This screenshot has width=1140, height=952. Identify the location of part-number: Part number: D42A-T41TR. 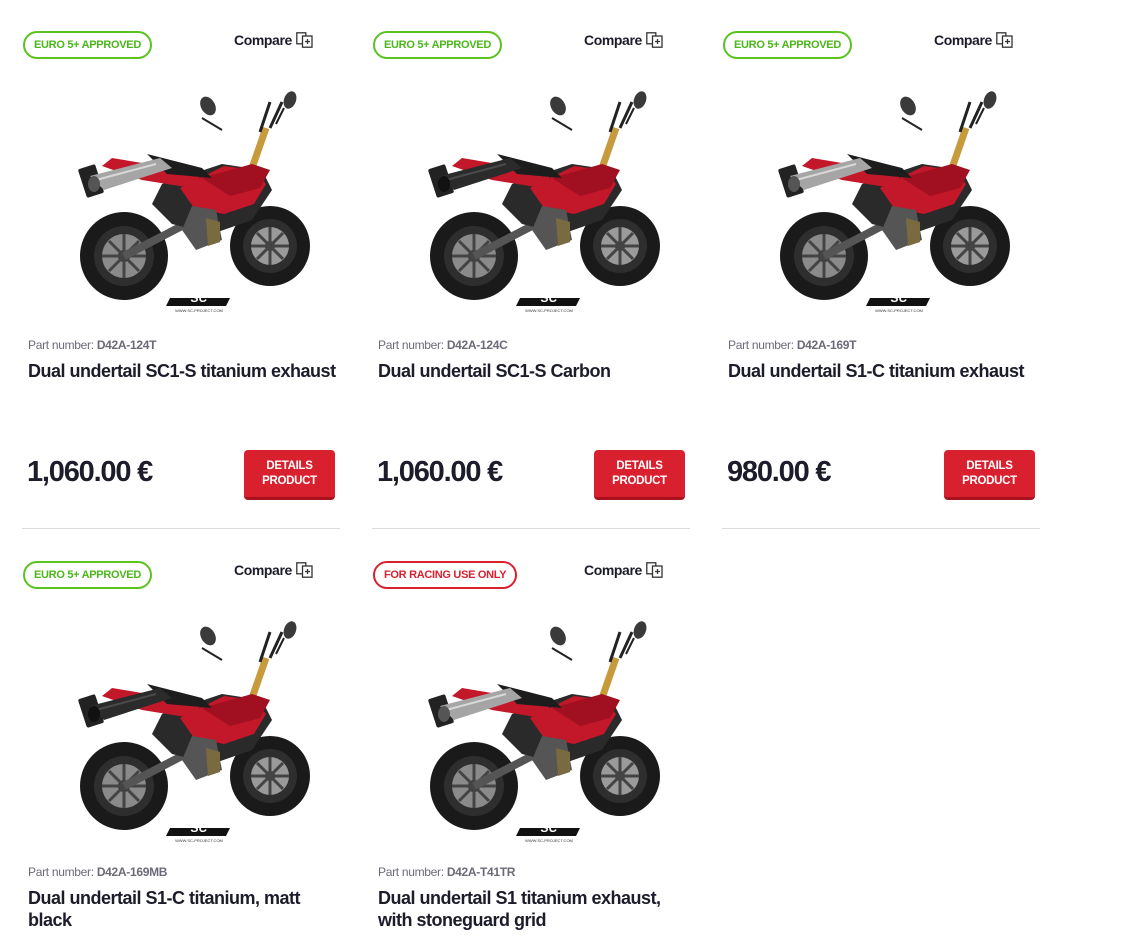
(446, 872).